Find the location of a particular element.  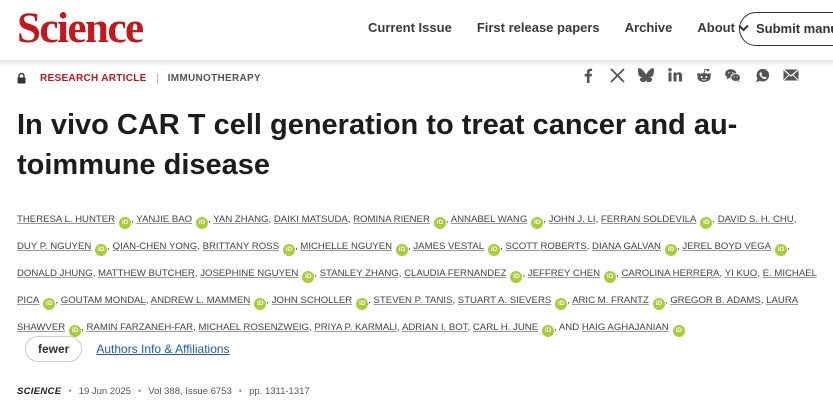

author-entry: Romina Riener iD, is located at coordinates (402, 221).